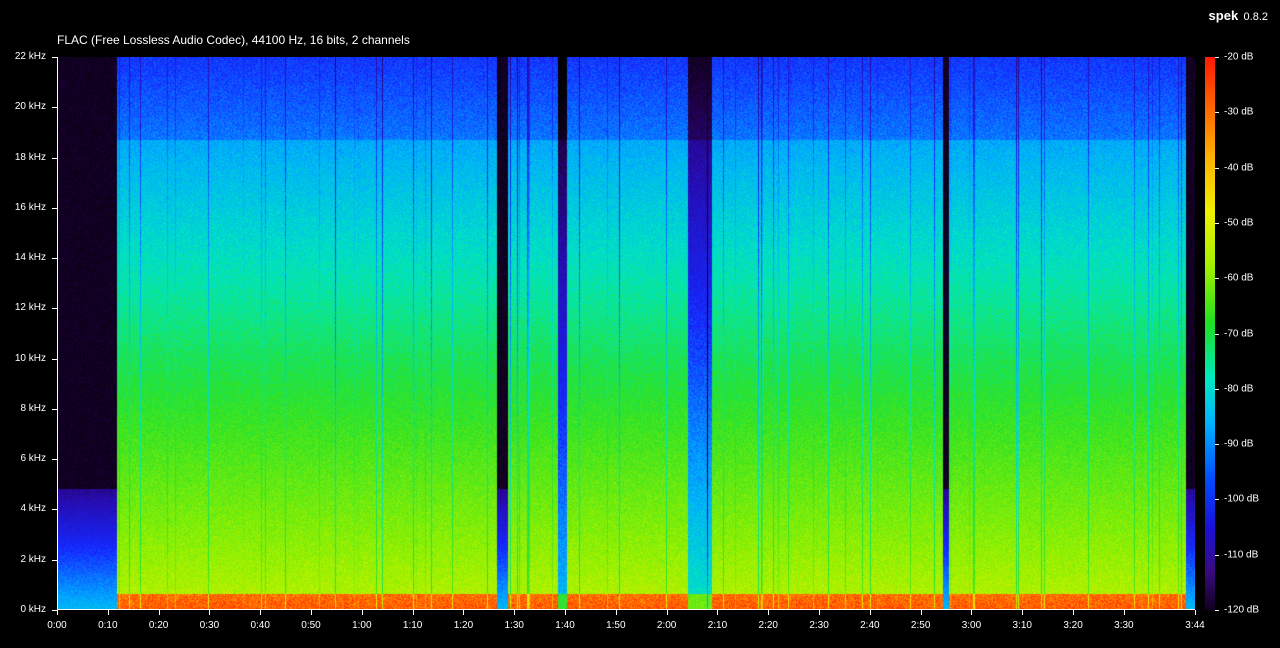 This screenshot has width=1280, height=648. What do you see at coordinates (1195, 625) in the screenshot?
I see `time-tick-label: 3:44` at bounding box center [1195, 625].